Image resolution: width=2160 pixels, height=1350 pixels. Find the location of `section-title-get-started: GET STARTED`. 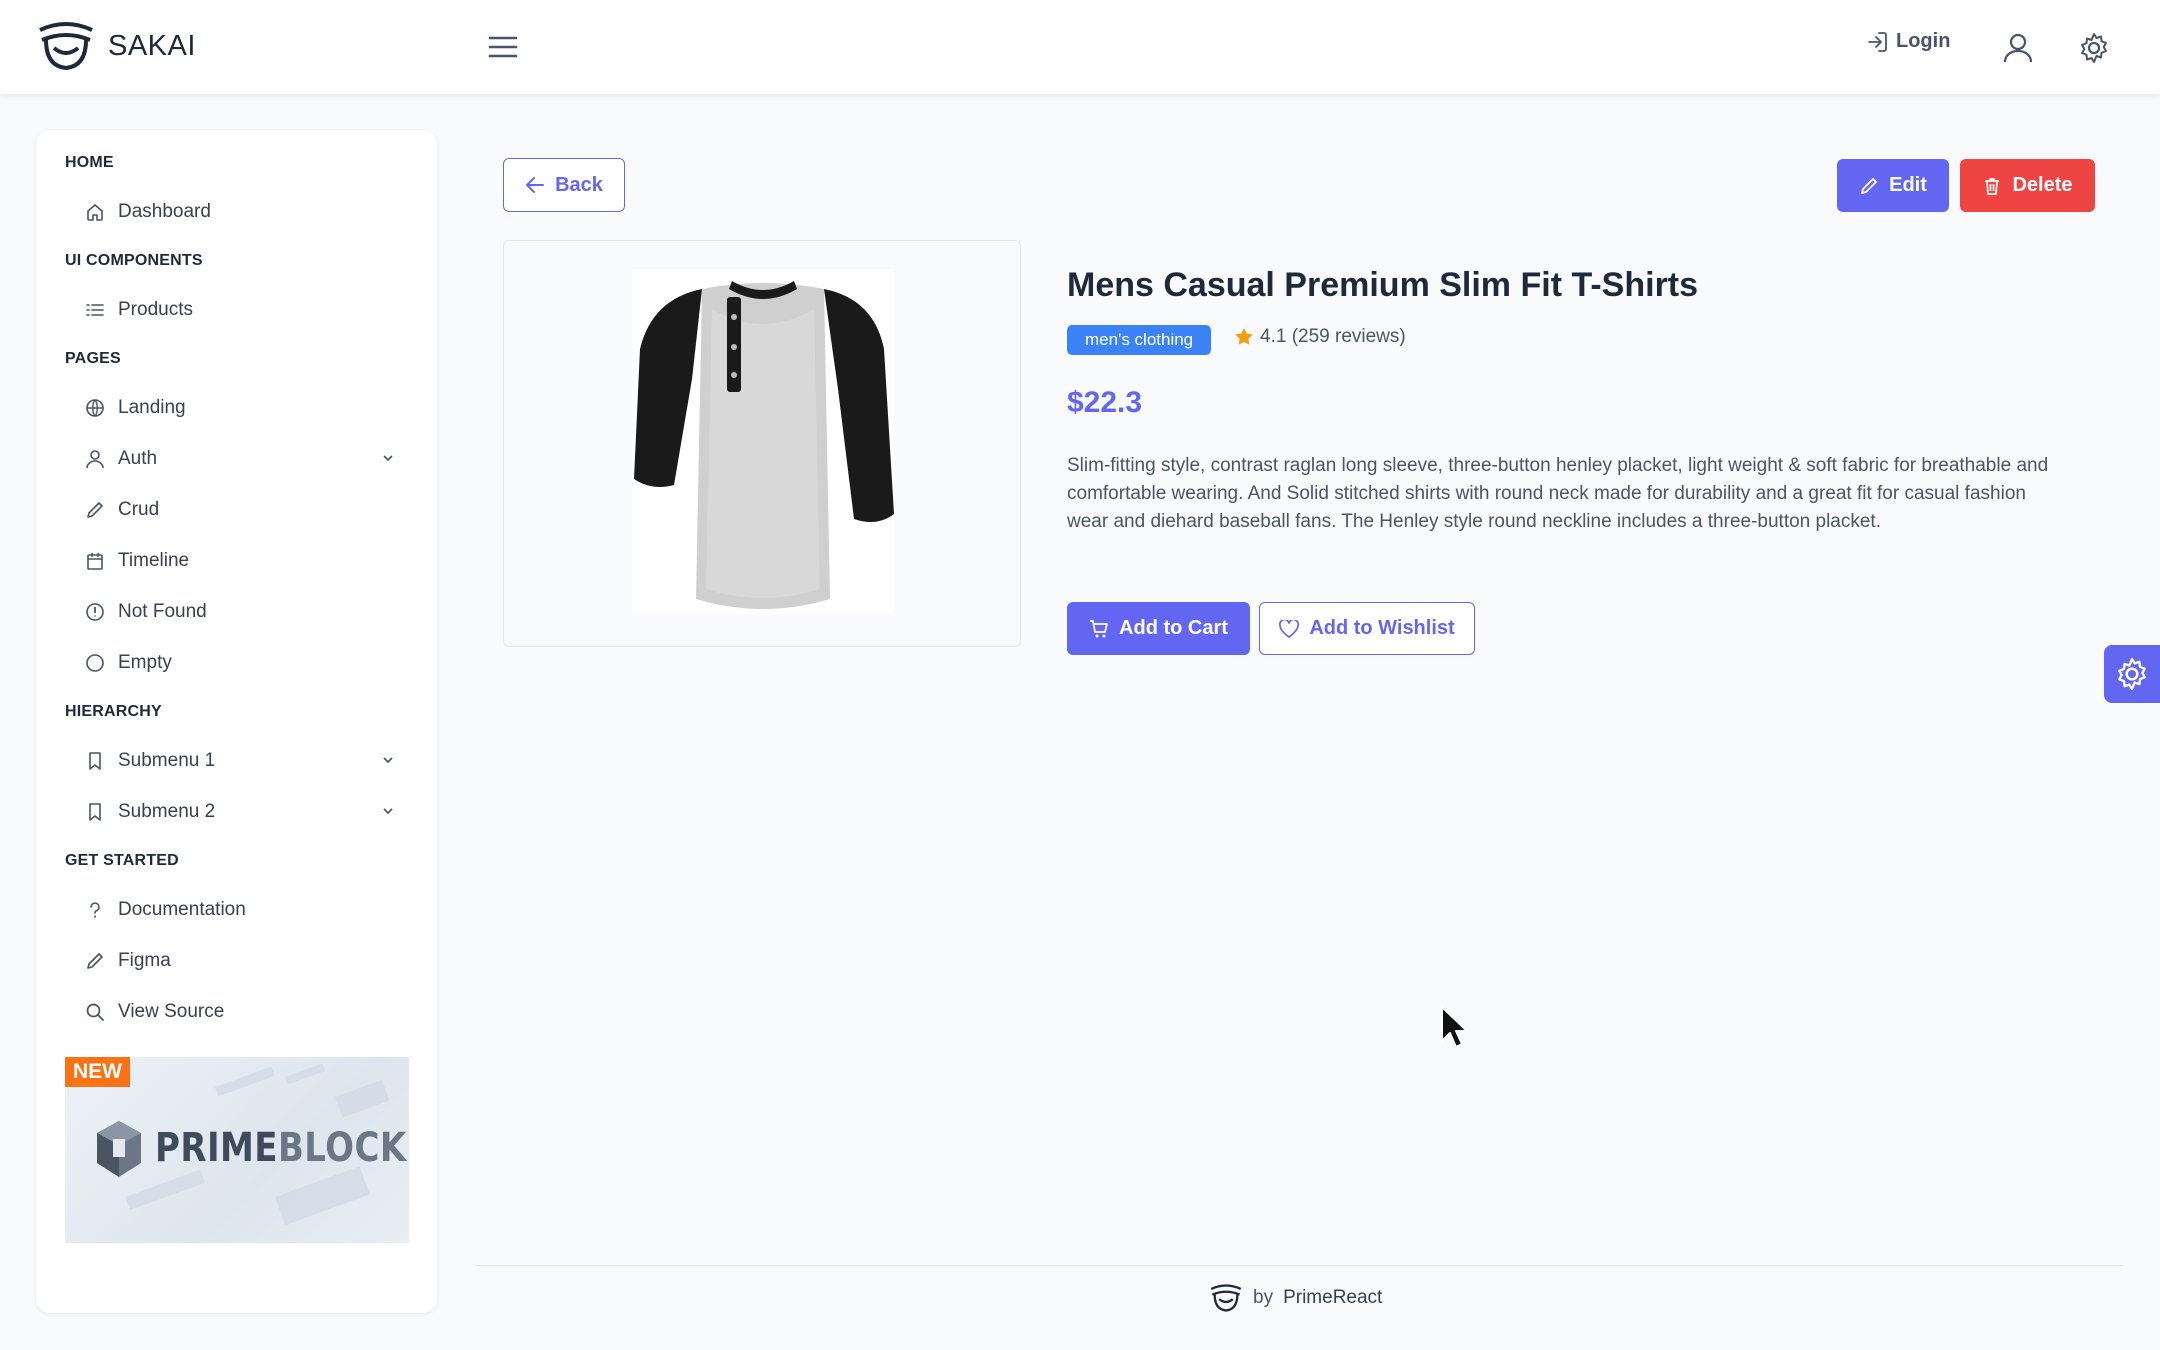

section-title-get-started: GET STARTED is located at coordinates (122, 860).